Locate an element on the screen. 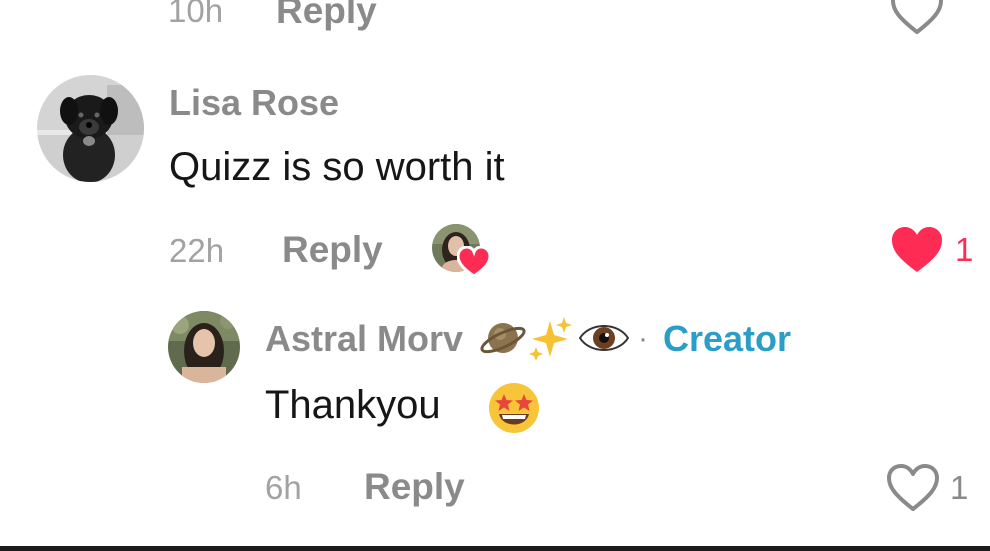  creator-liked-badge is located at coordinates (462, 251).